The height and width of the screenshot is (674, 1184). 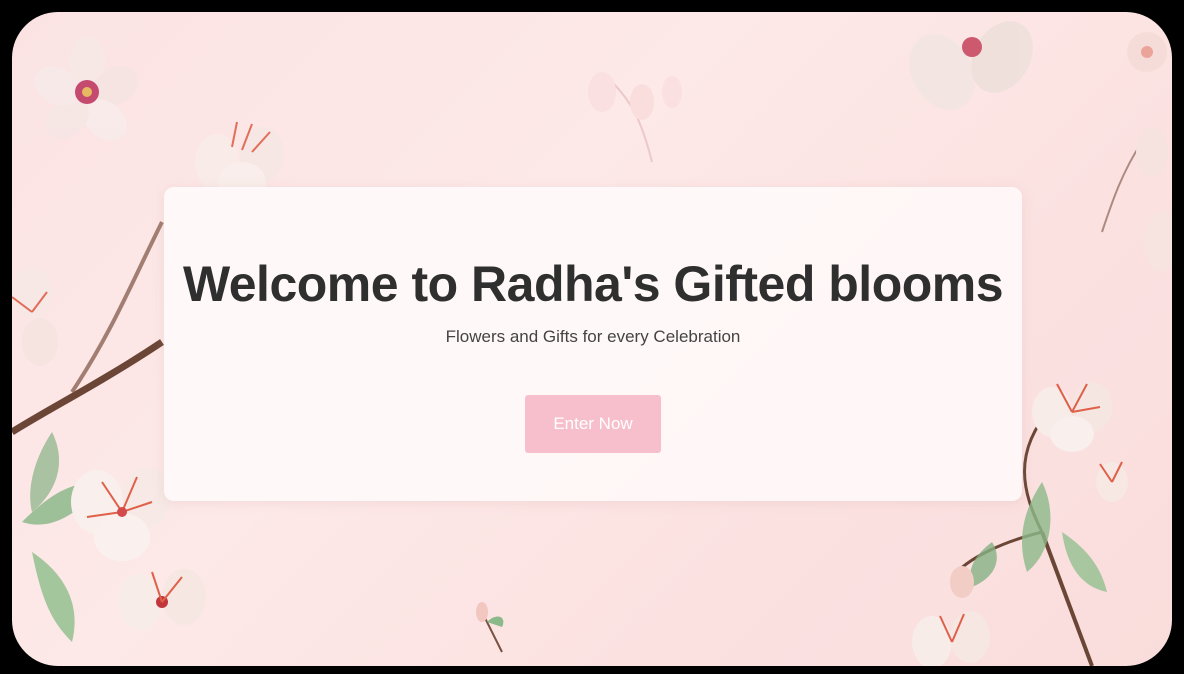 I want to click on page-subtitle: Flowers and Gifts for every Celebration, so click(x=593, y=336).